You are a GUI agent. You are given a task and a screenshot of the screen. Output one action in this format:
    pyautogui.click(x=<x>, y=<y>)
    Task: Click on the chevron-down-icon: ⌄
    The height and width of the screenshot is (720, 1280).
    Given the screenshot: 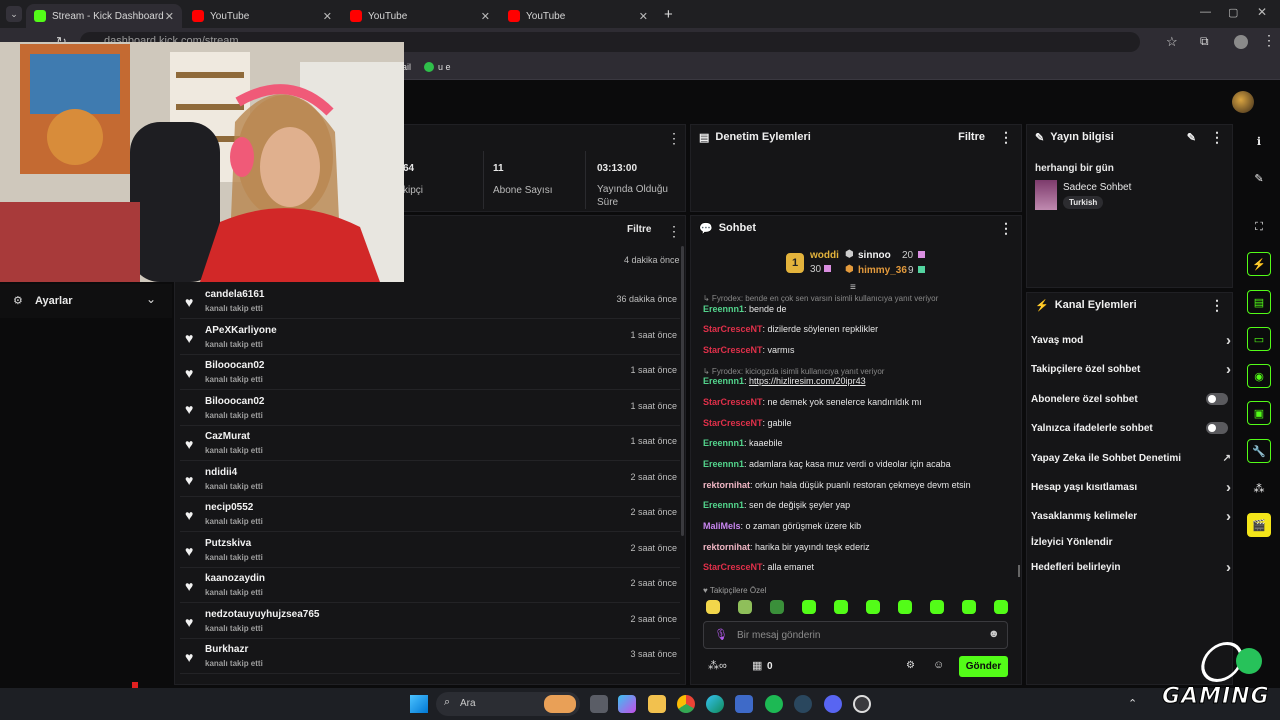 What is the action you would take?
    pyautogui.click(x=151, y=299)
    